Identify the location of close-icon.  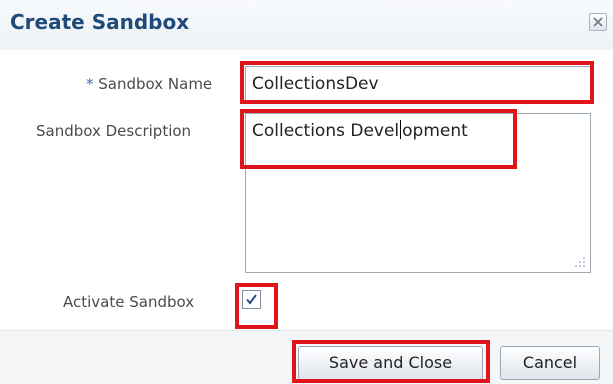
(598, 22).